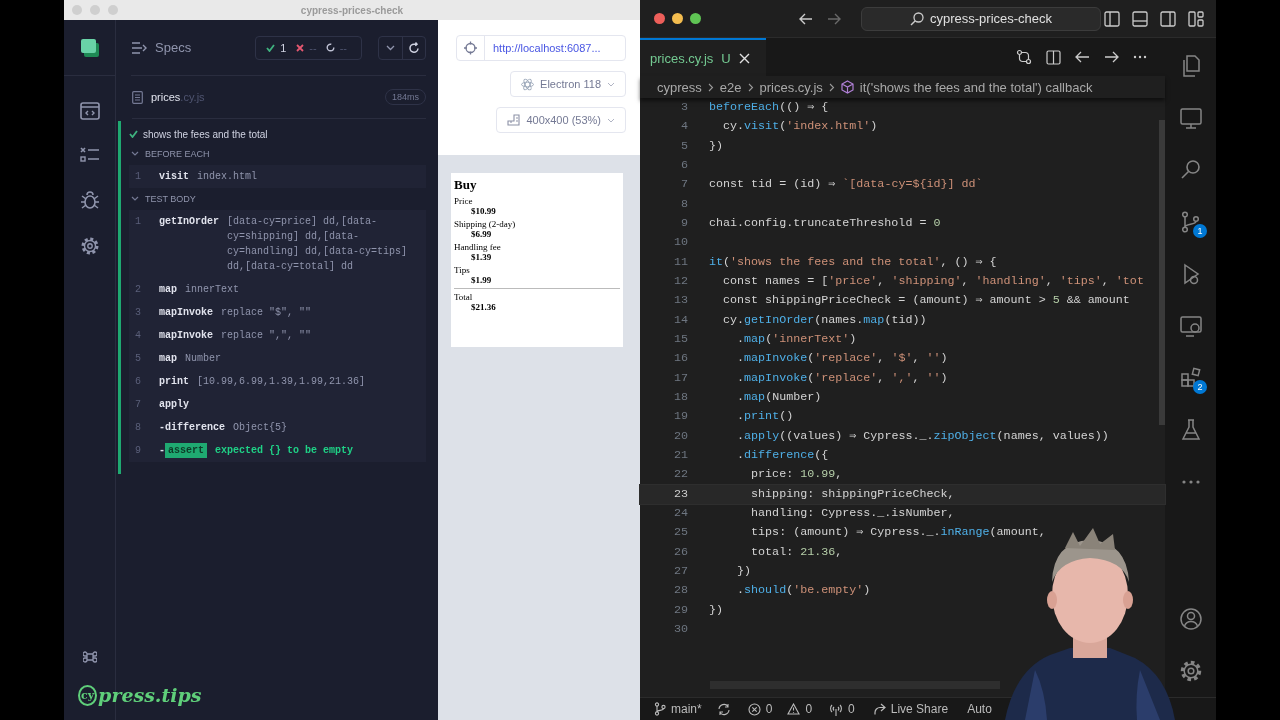 This screenshot has width=1280, height=720. What do you see at coordinates (847, 87) in the screenshot?
I see `cube-icon` at bounding box center [847, 87].